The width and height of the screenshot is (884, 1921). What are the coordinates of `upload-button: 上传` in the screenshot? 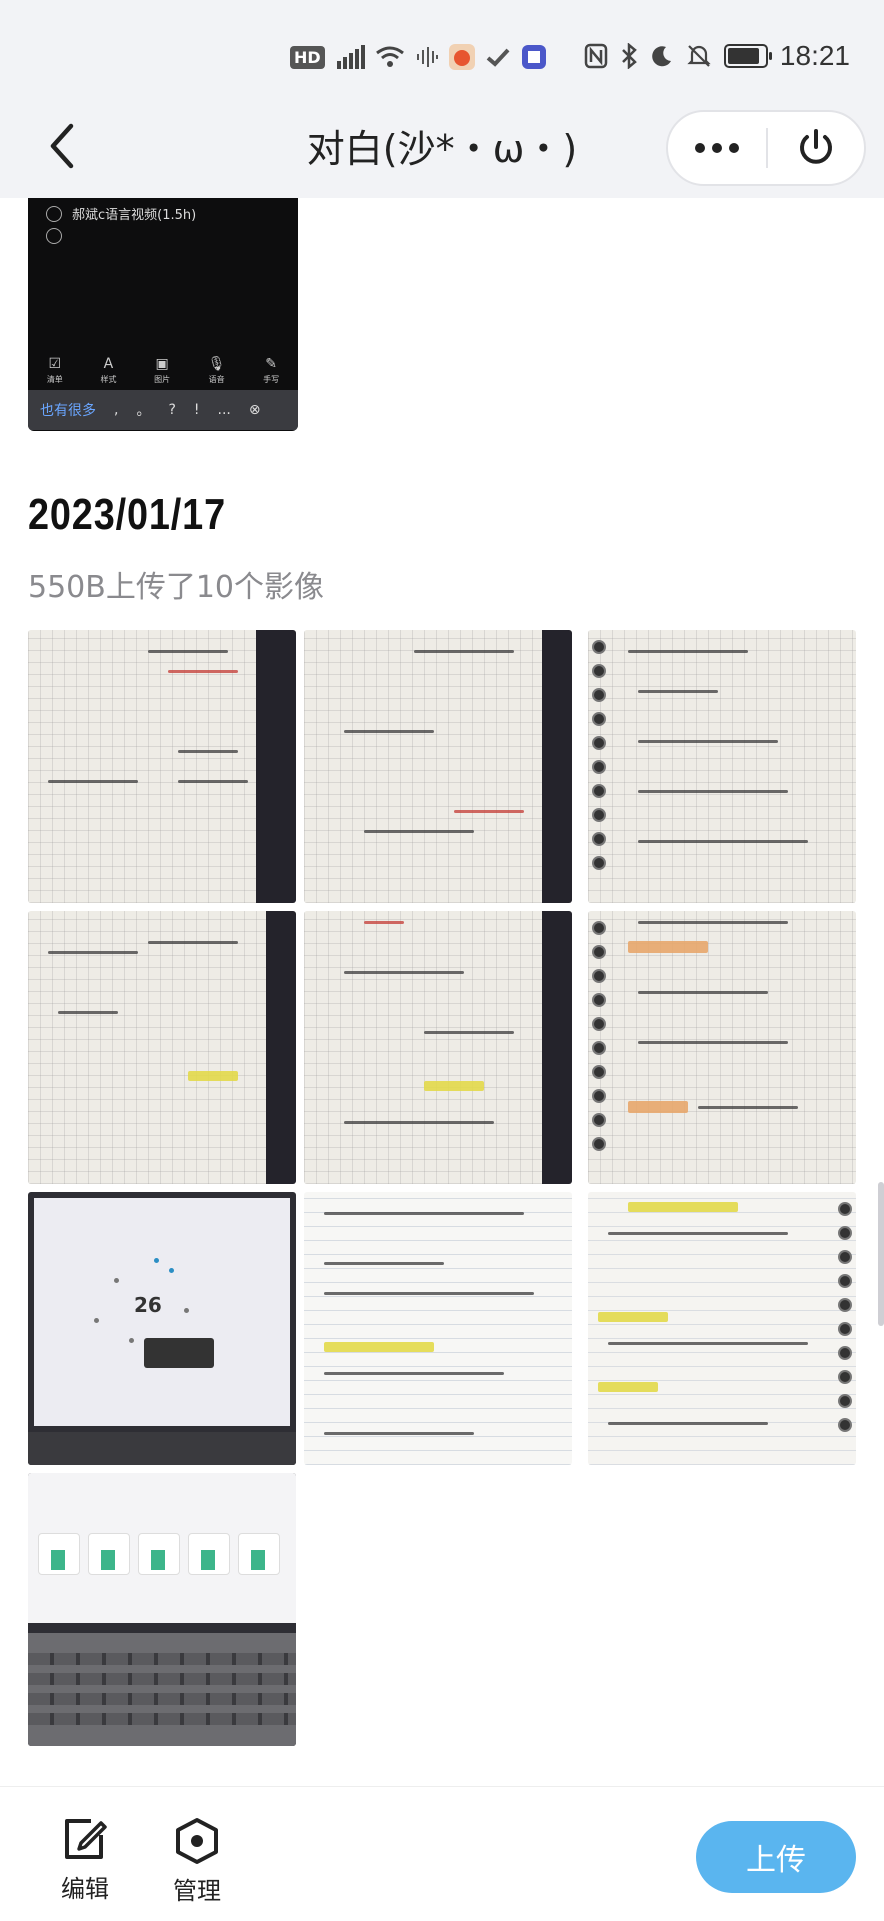 It's located at (776, 1857).